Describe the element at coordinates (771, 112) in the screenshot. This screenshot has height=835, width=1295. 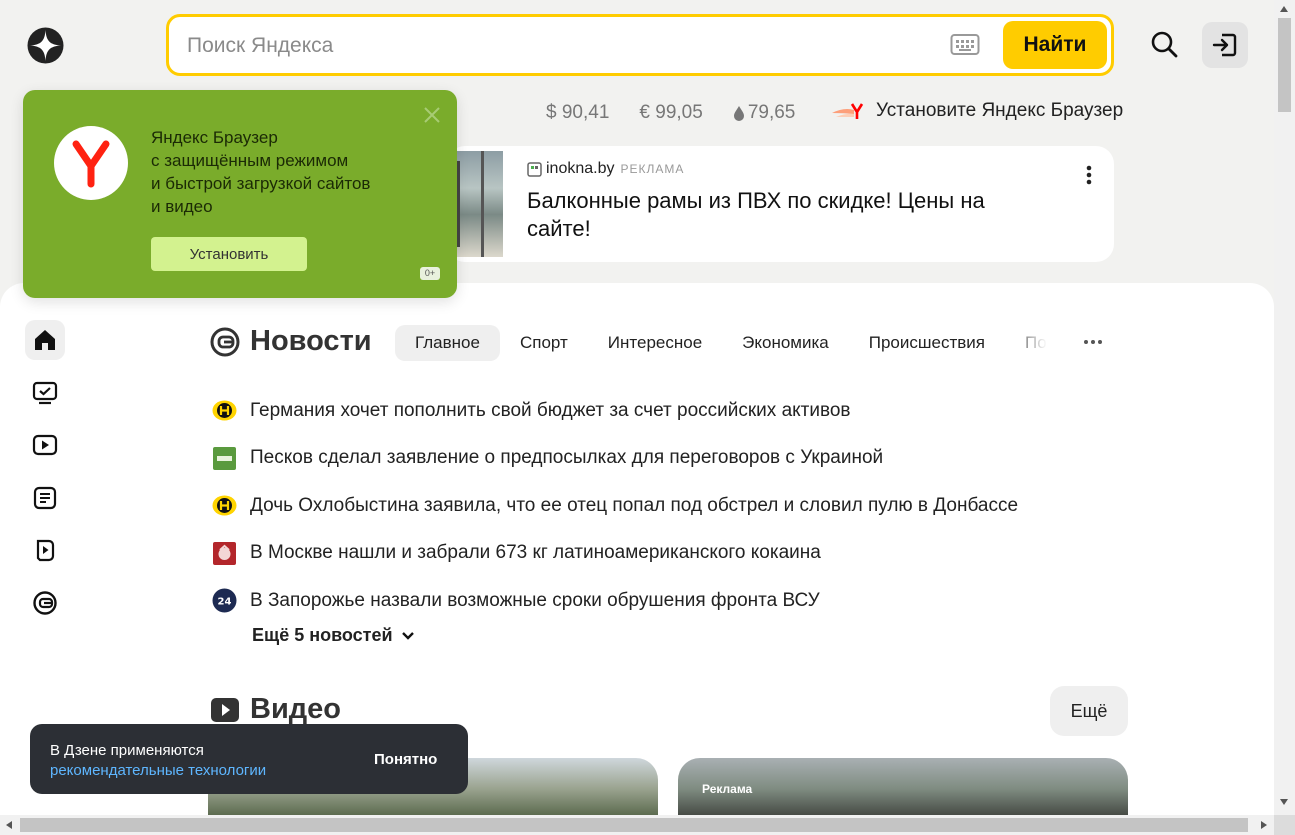
I see `oil-rate-value: 79,65` at that location.